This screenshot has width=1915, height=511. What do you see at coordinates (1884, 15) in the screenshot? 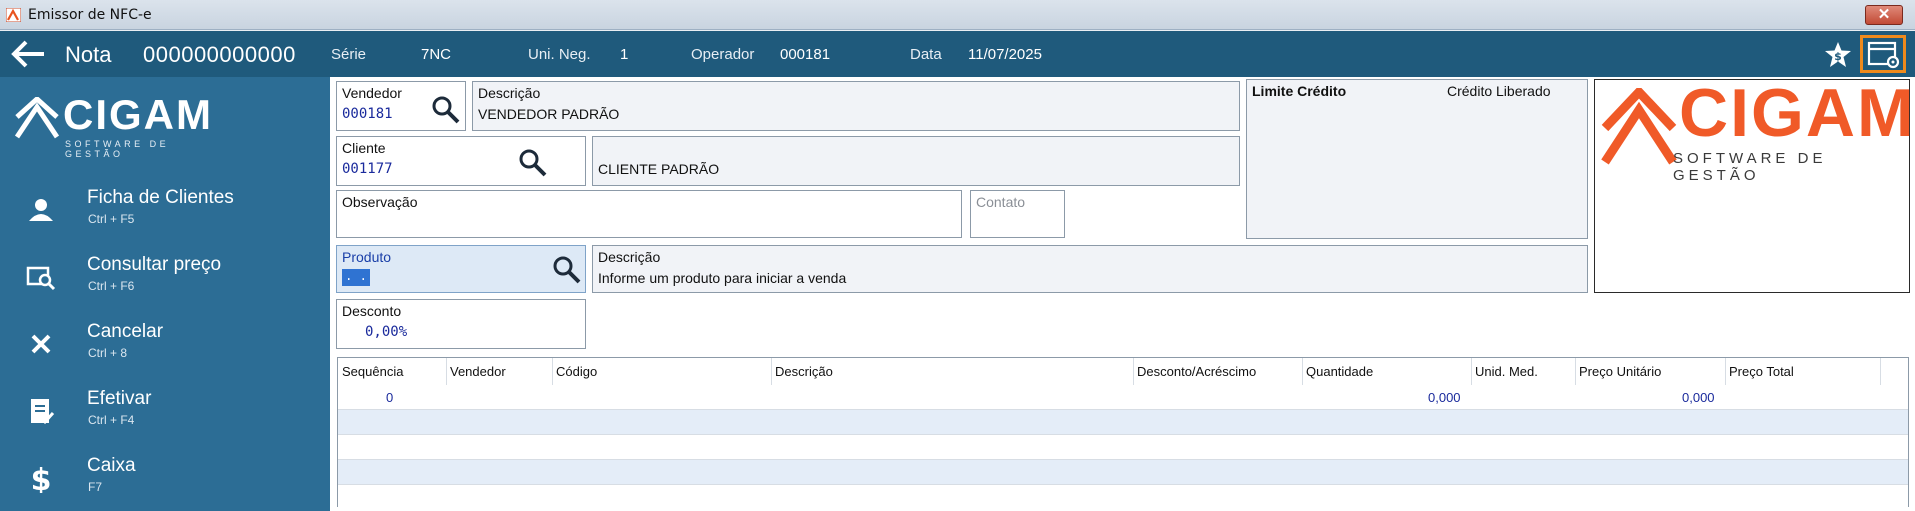
I see `window-close-button: ✕` at bounding box center [1884, 15].